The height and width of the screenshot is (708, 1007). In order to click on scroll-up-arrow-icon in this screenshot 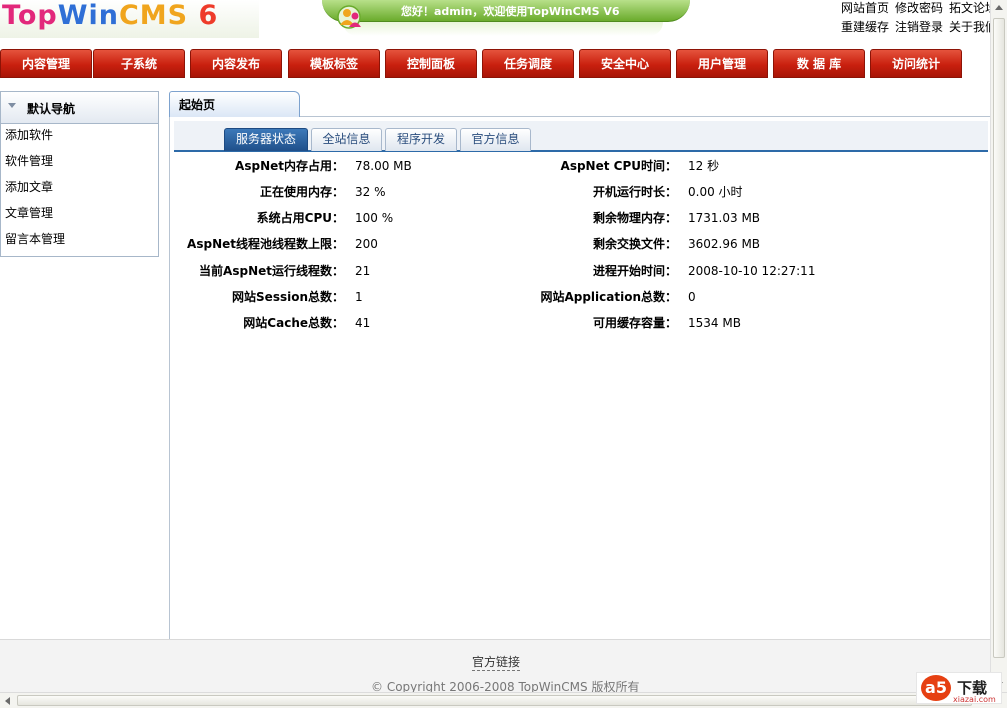, I will do `click(999, 7)`.